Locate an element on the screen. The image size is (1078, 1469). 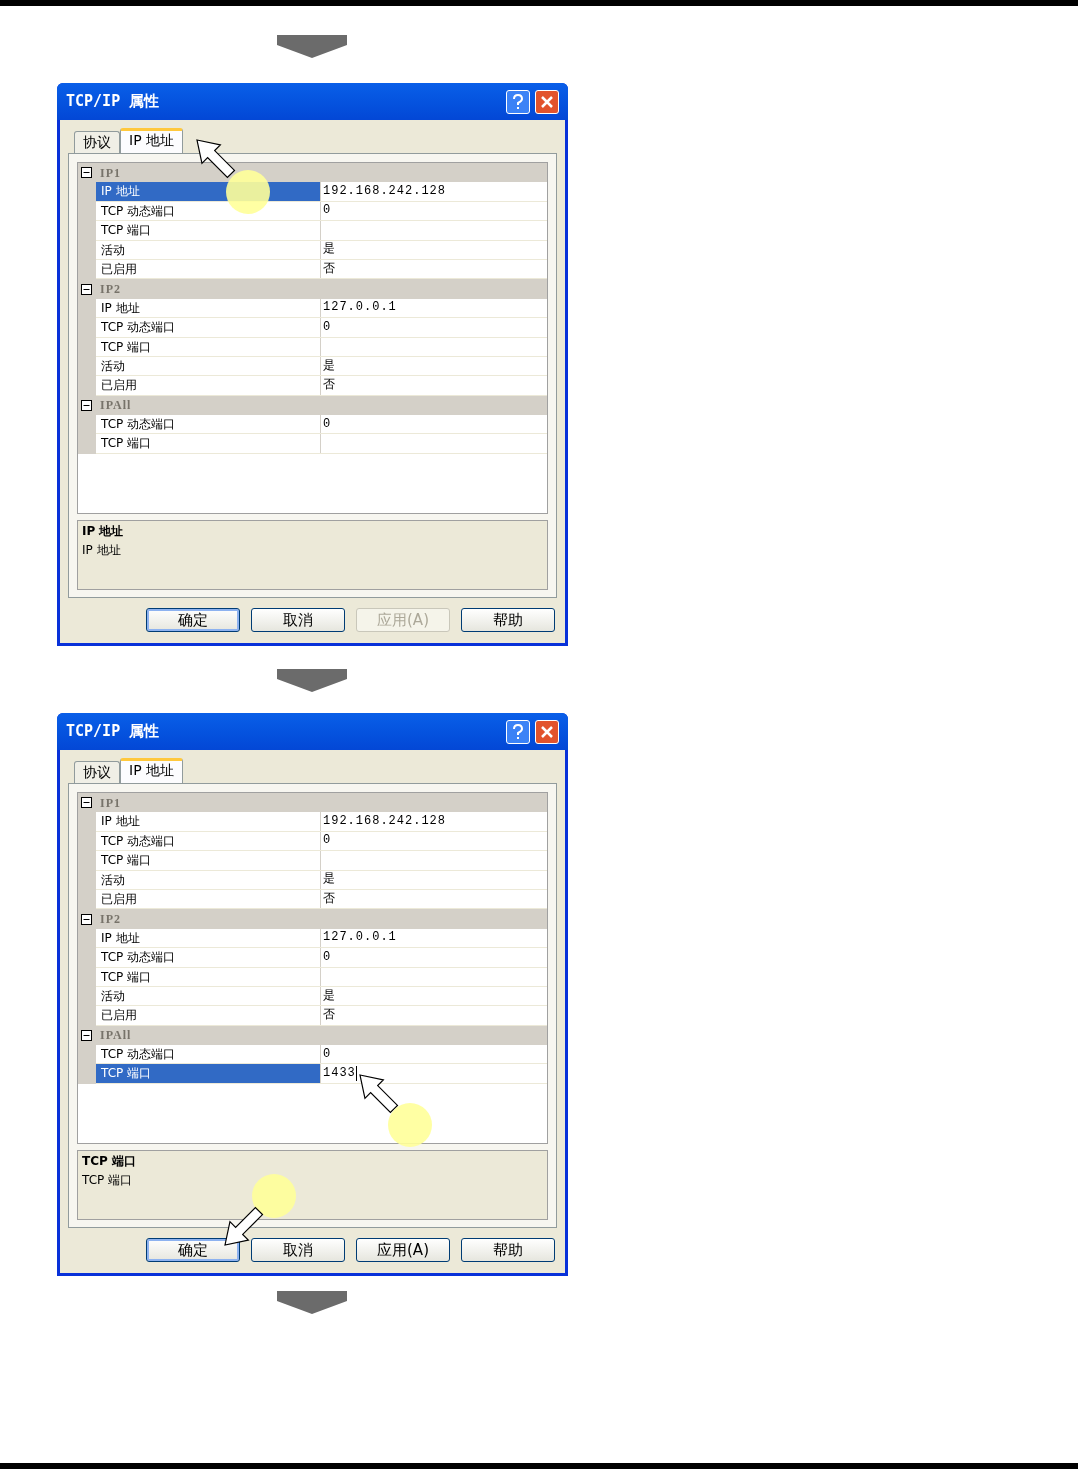
description-title: TCP 端口 is located at coordinates (109, 1161).